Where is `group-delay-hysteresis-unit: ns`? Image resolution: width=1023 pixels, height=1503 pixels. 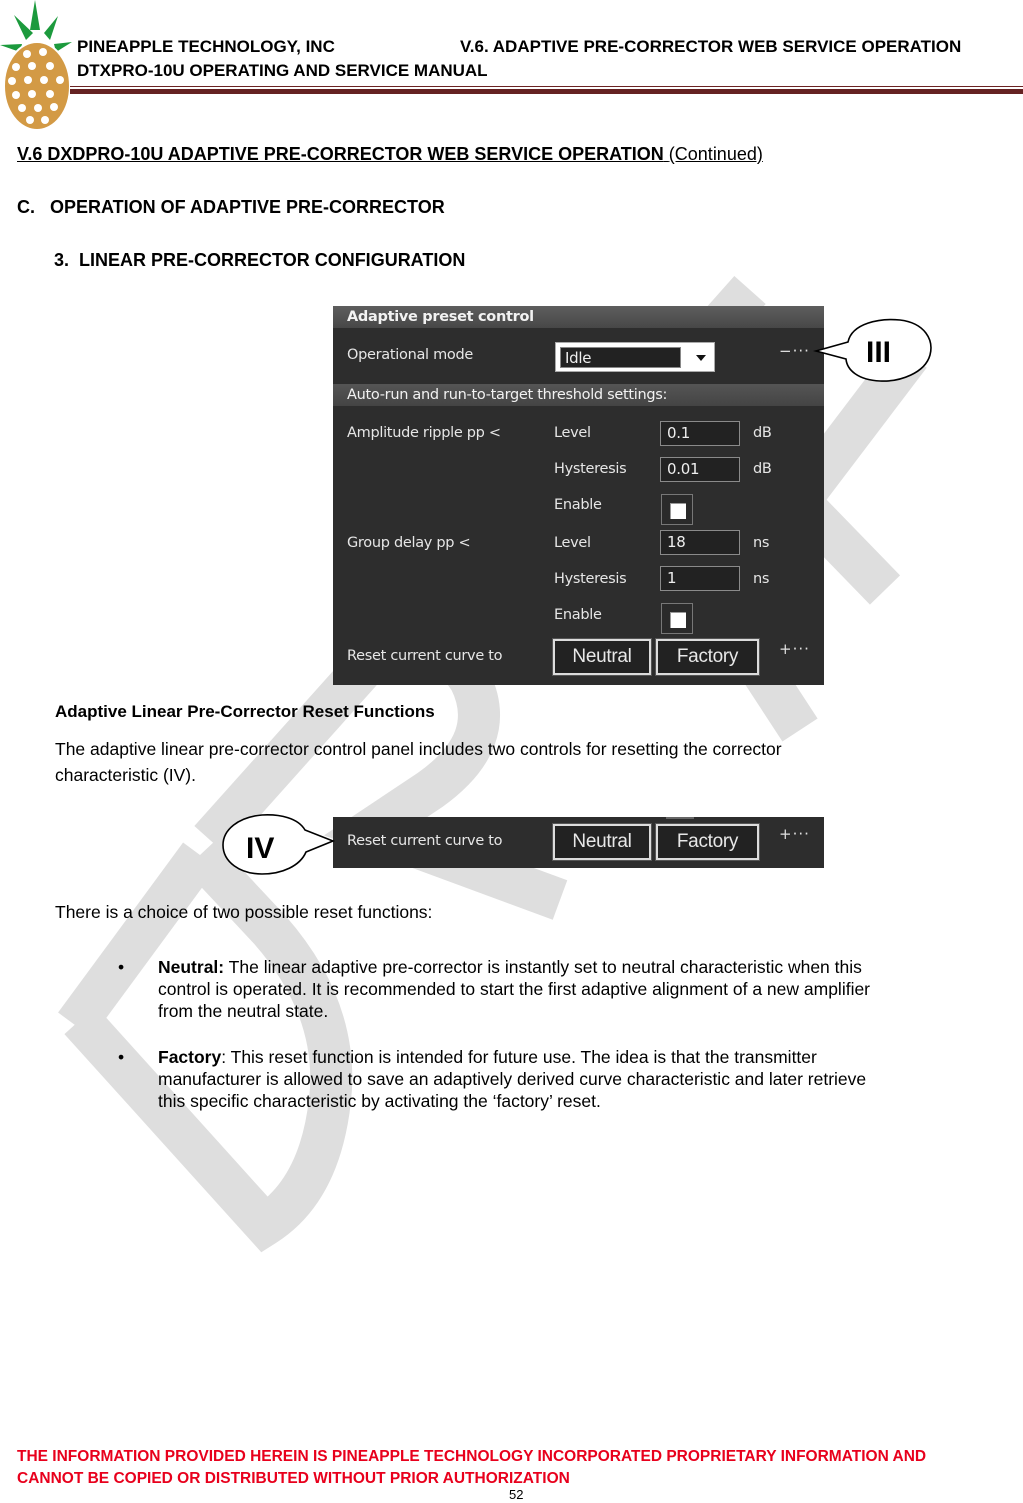 group-delay-hysteresis-unit: ns is located at coordinates (761, 579).